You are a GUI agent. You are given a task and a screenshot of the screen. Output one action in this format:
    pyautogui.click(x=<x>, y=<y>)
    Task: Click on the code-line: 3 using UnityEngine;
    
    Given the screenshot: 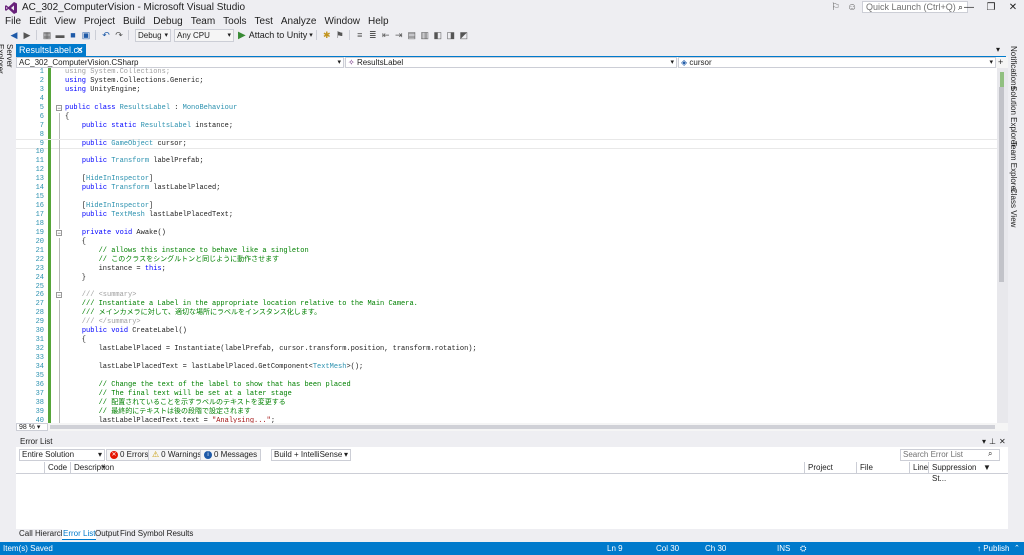 What is the action you would take?
    pyautogui.click(x=506, y=90)
    